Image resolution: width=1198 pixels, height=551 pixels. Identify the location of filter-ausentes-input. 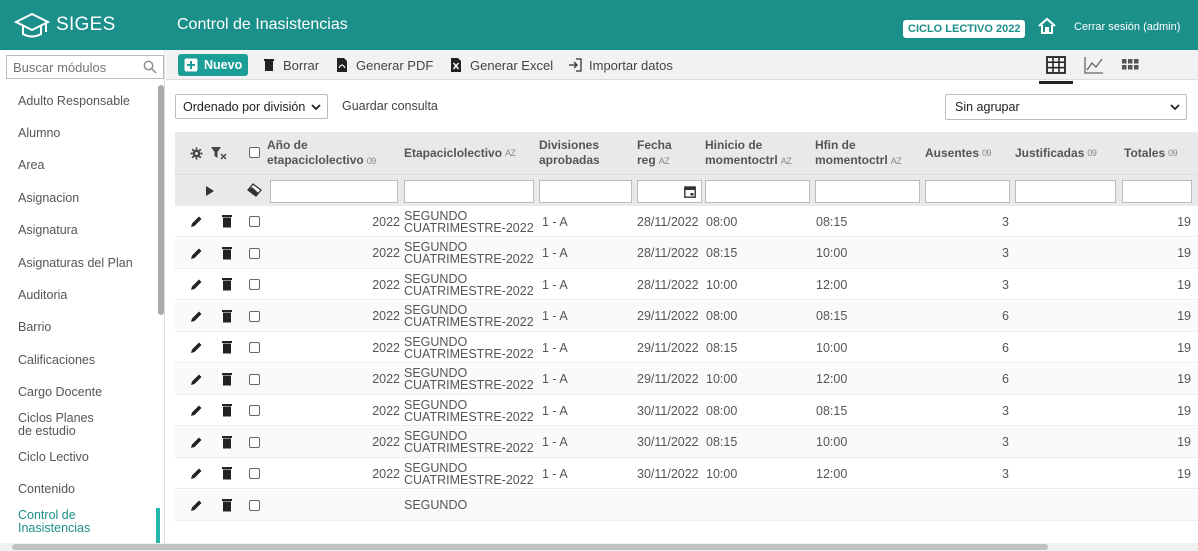
(967, 191).